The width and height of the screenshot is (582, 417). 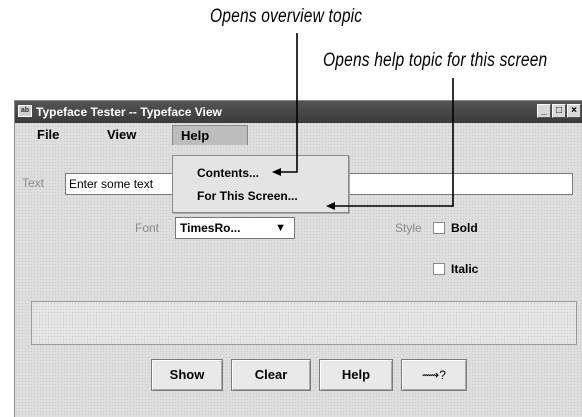 I want to click on style-label: Style, so click(x=408, y=228).